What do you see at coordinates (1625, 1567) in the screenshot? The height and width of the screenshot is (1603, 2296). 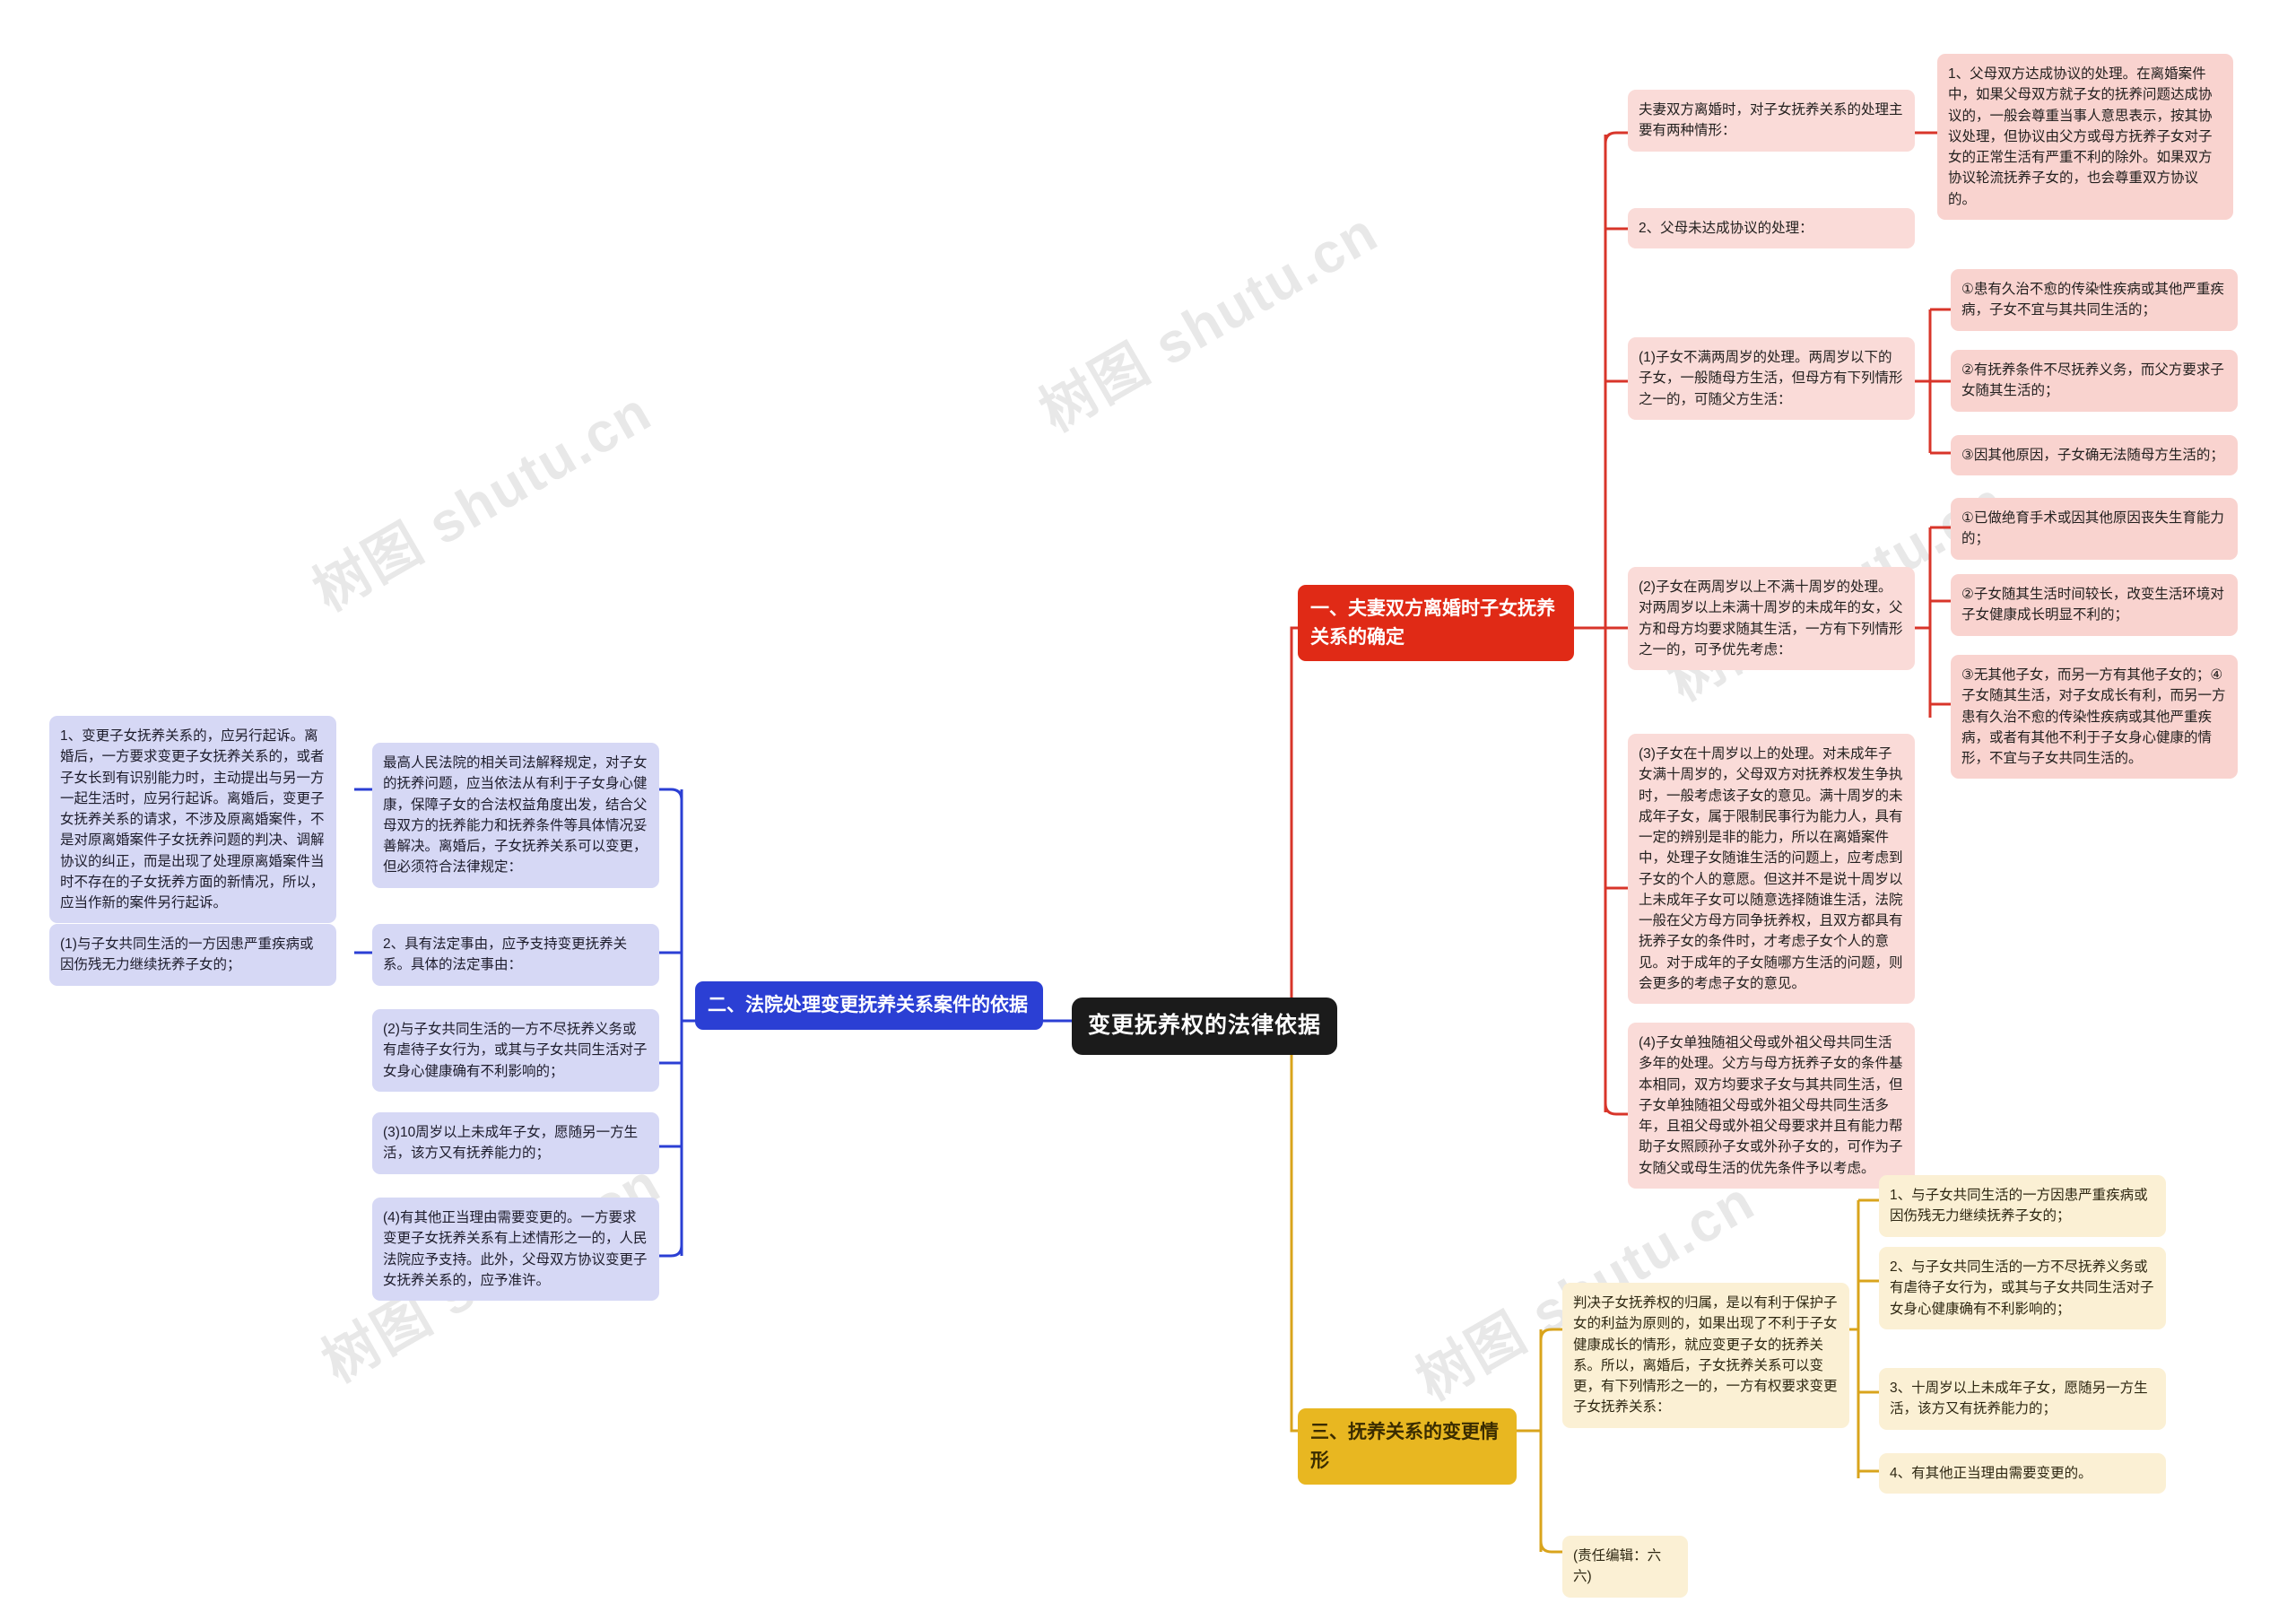 I see `node-editor-credit: (责任编辑：六六)` at bounding box center [1625, 1567].